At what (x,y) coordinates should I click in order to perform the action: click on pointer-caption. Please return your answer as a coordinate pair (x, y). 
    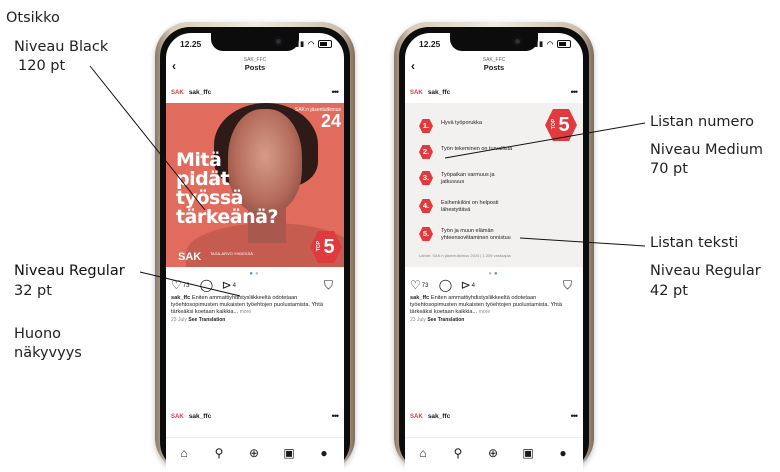
    Looking at the image, I should click on (190, 284).